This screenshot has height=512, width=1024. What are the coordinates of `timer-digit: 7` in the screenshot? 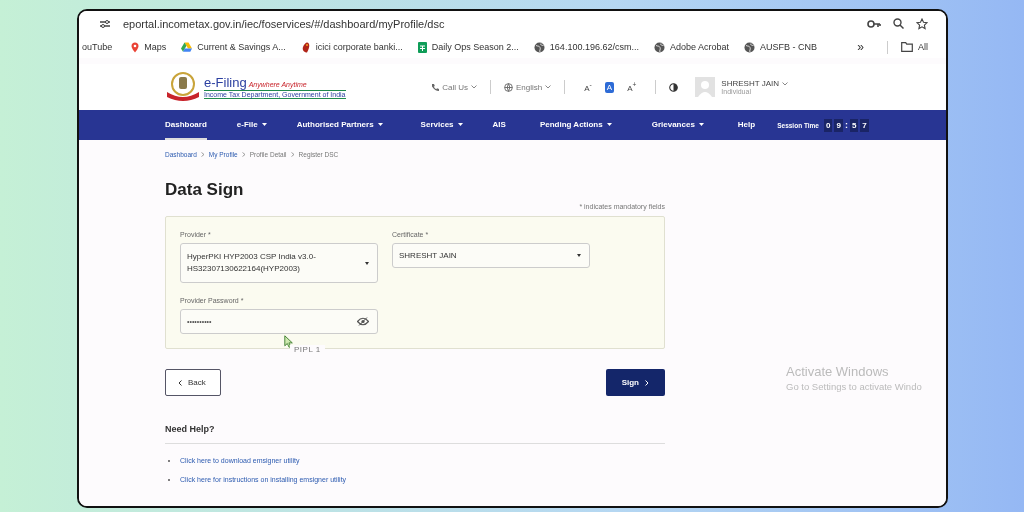 It's located at (864, 125).